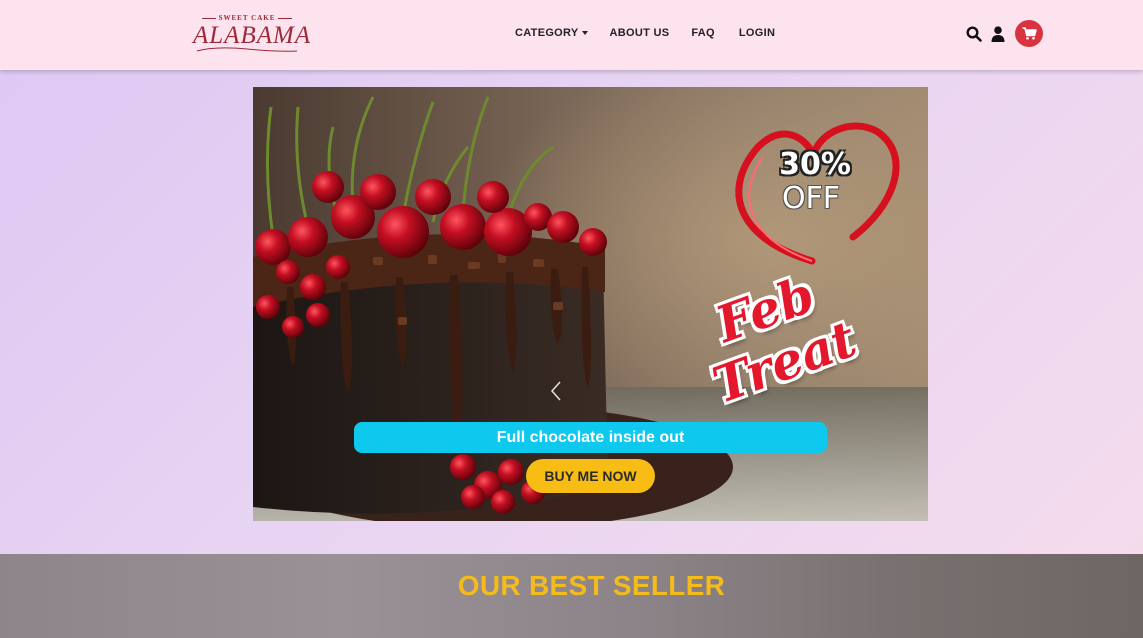  I want to click on best-seller-heading: OUR BEST SELLER, so click(591, 585).